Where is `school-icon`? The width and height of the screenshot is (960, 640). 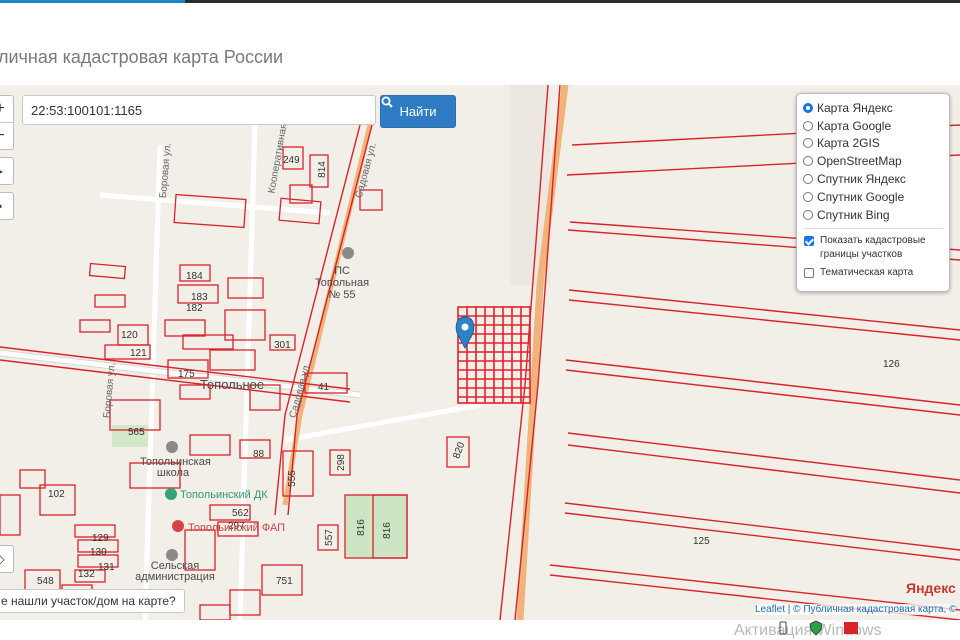
school-icon is located at coordinates (172, 447).